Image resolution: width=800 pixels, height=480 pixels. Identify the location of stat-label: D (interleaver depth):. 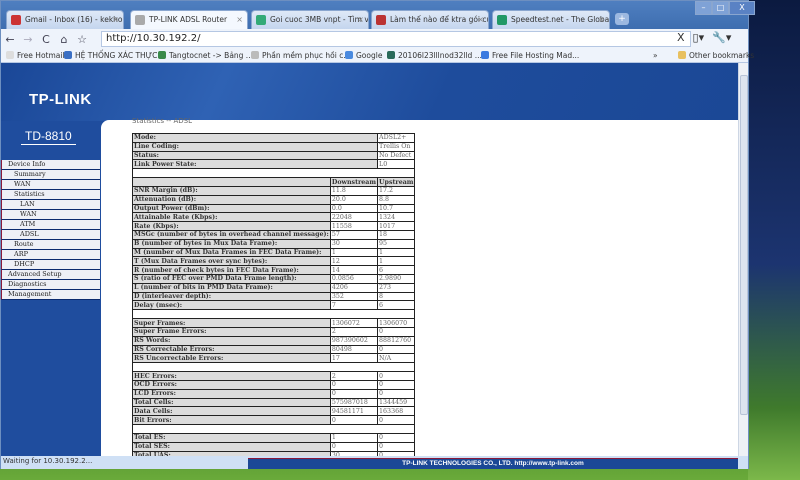
(231, 296).